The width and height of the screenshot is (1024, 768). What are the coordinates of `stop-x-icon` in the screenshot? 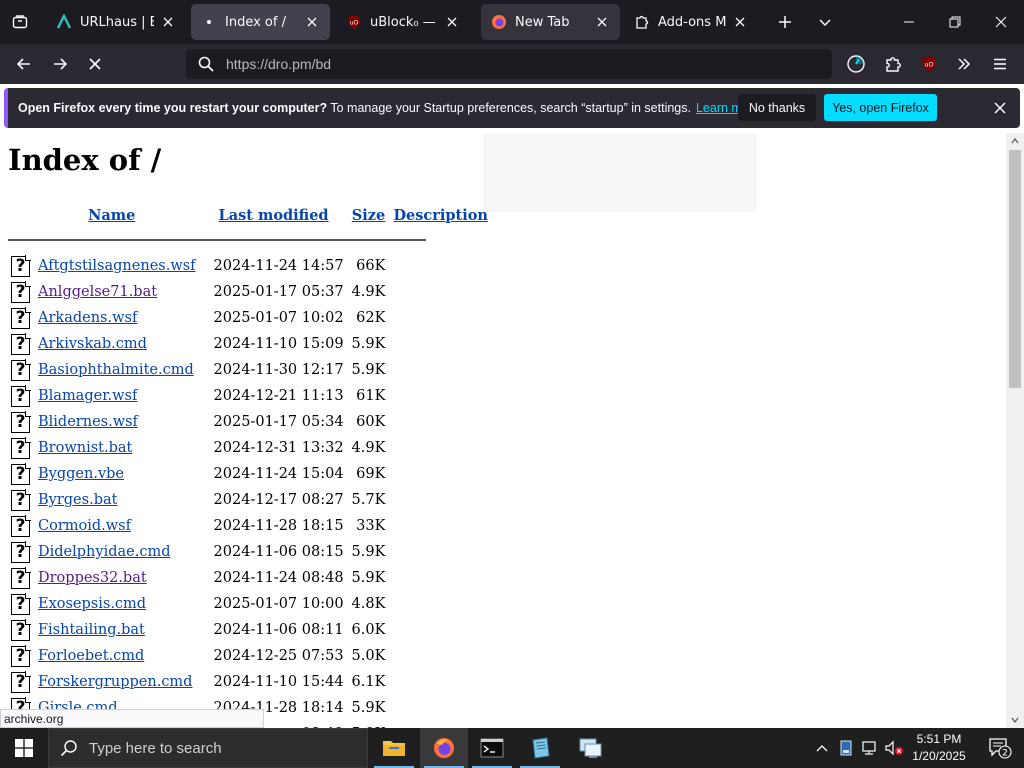 It's located at (95, 64).